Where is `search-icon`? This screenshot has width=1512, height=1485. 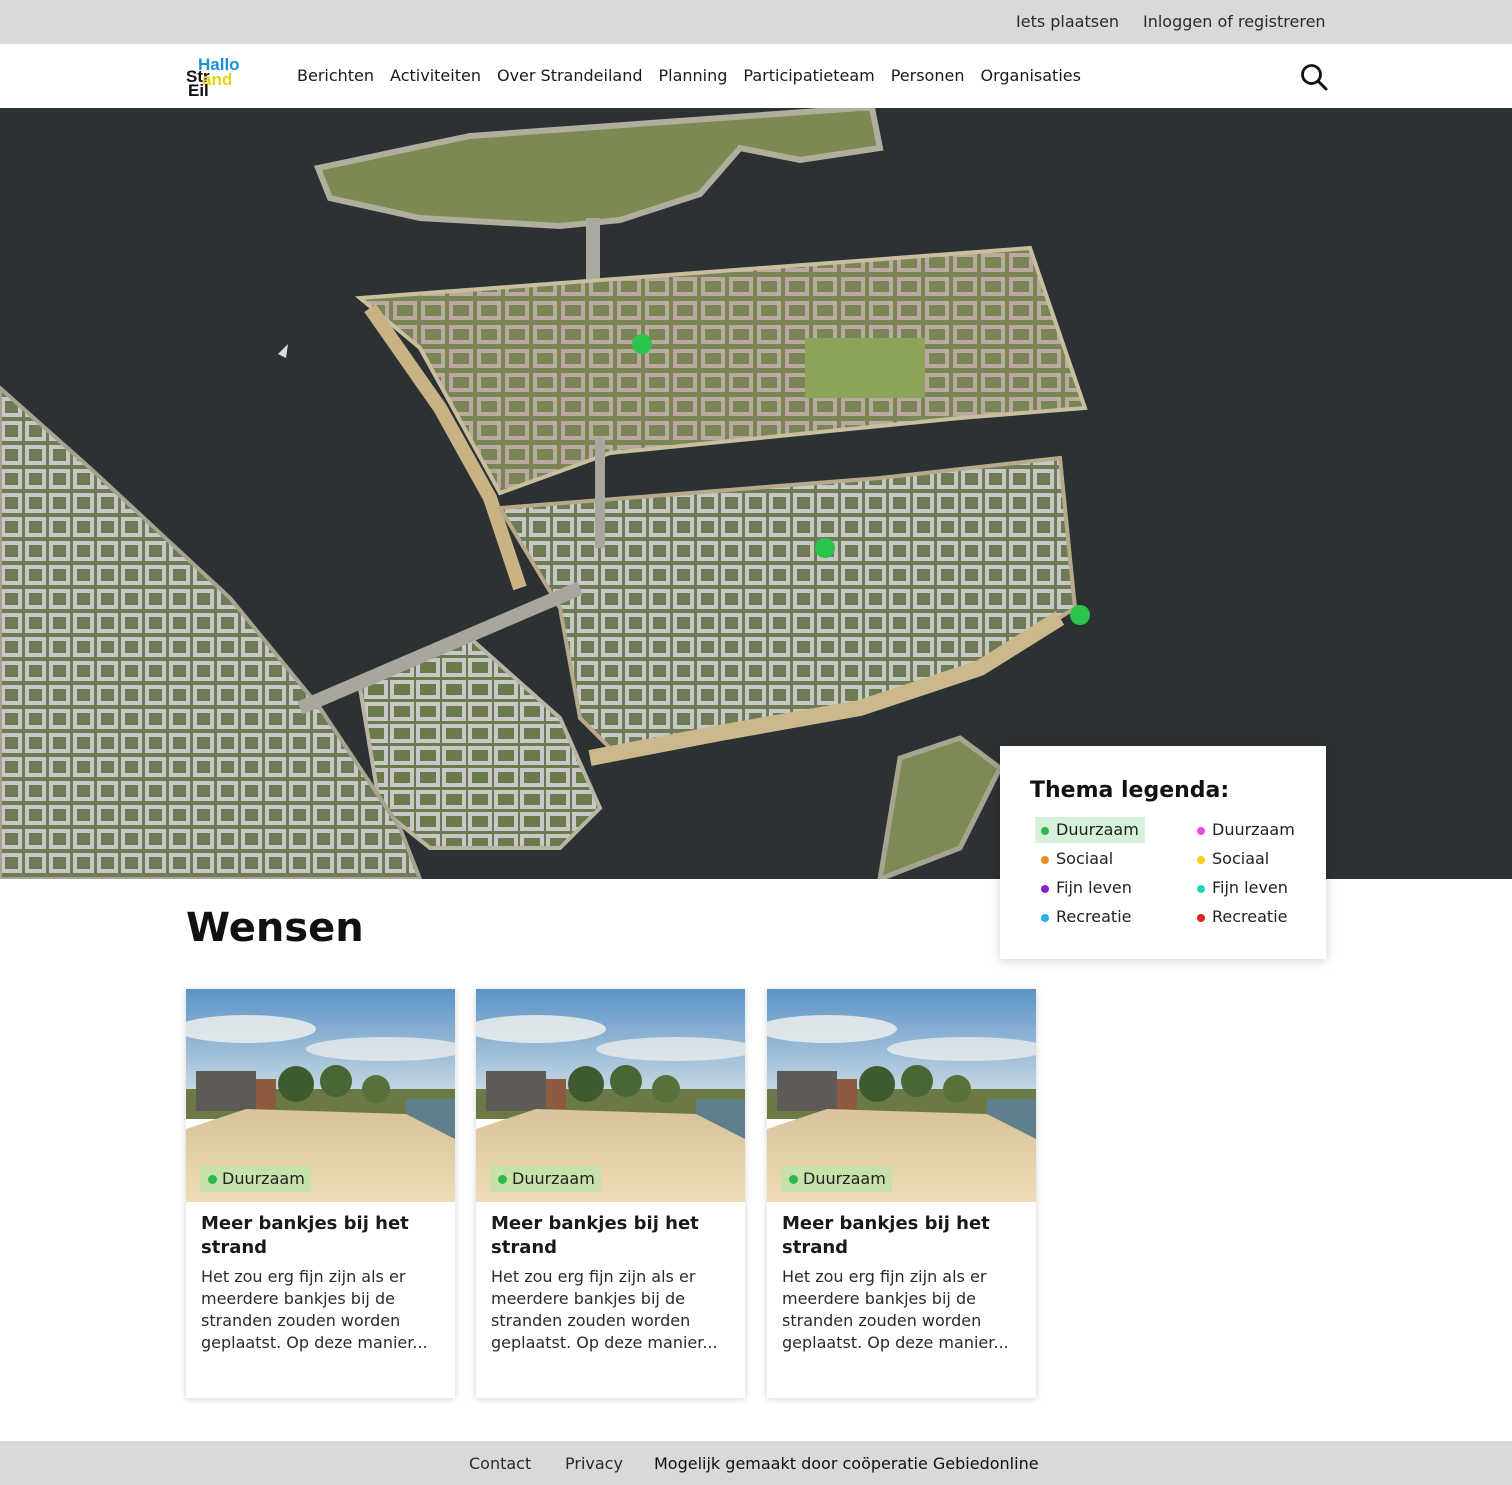 search-icon is located at coordinates (1314, 77).